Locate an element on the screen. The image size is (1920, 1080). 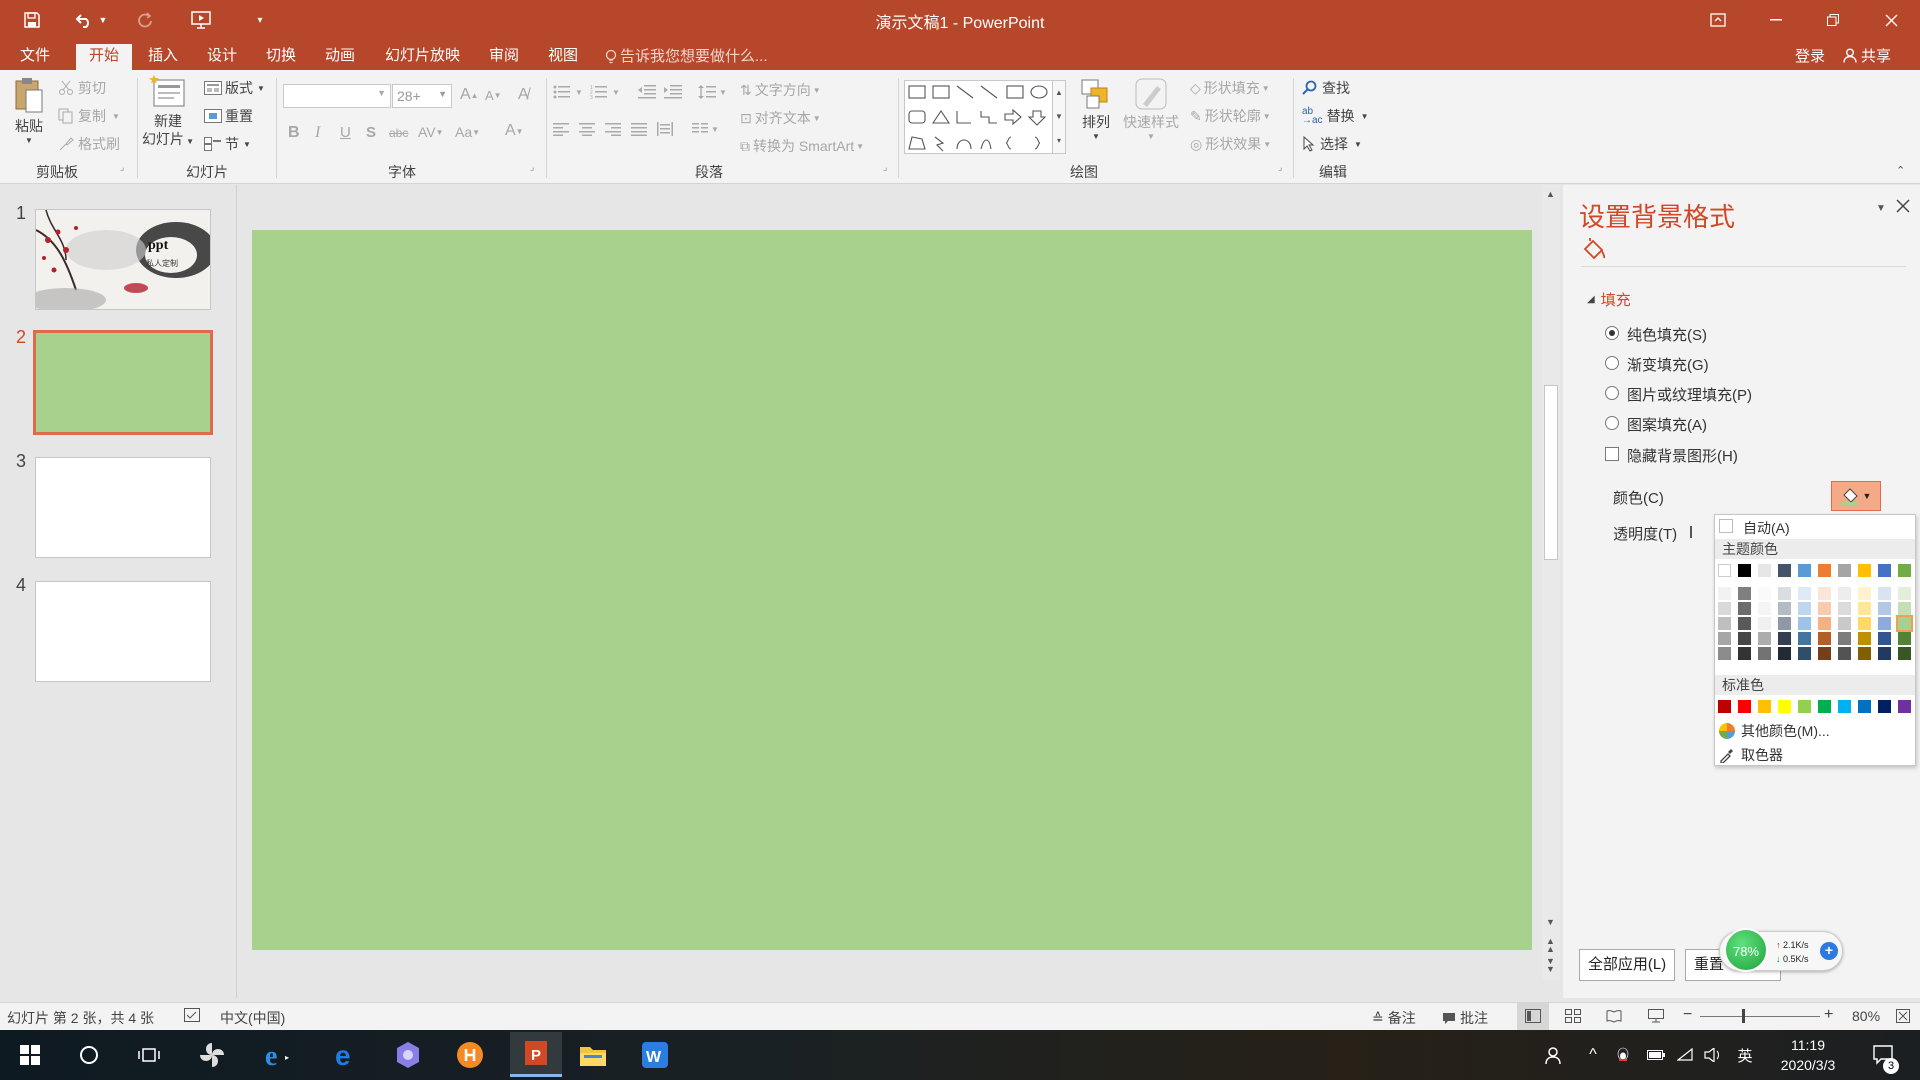
section-button: 节 ▼ is located at coordinates (227, 144).